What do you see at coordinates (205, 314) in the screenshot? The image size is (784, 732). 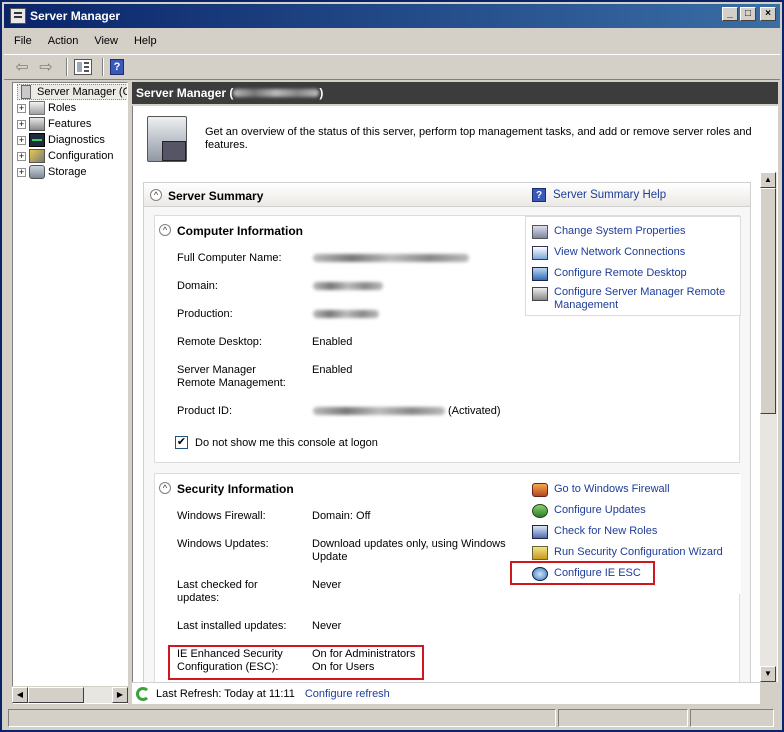 I see `production-label: Production:` at bounding box center [205, 314].